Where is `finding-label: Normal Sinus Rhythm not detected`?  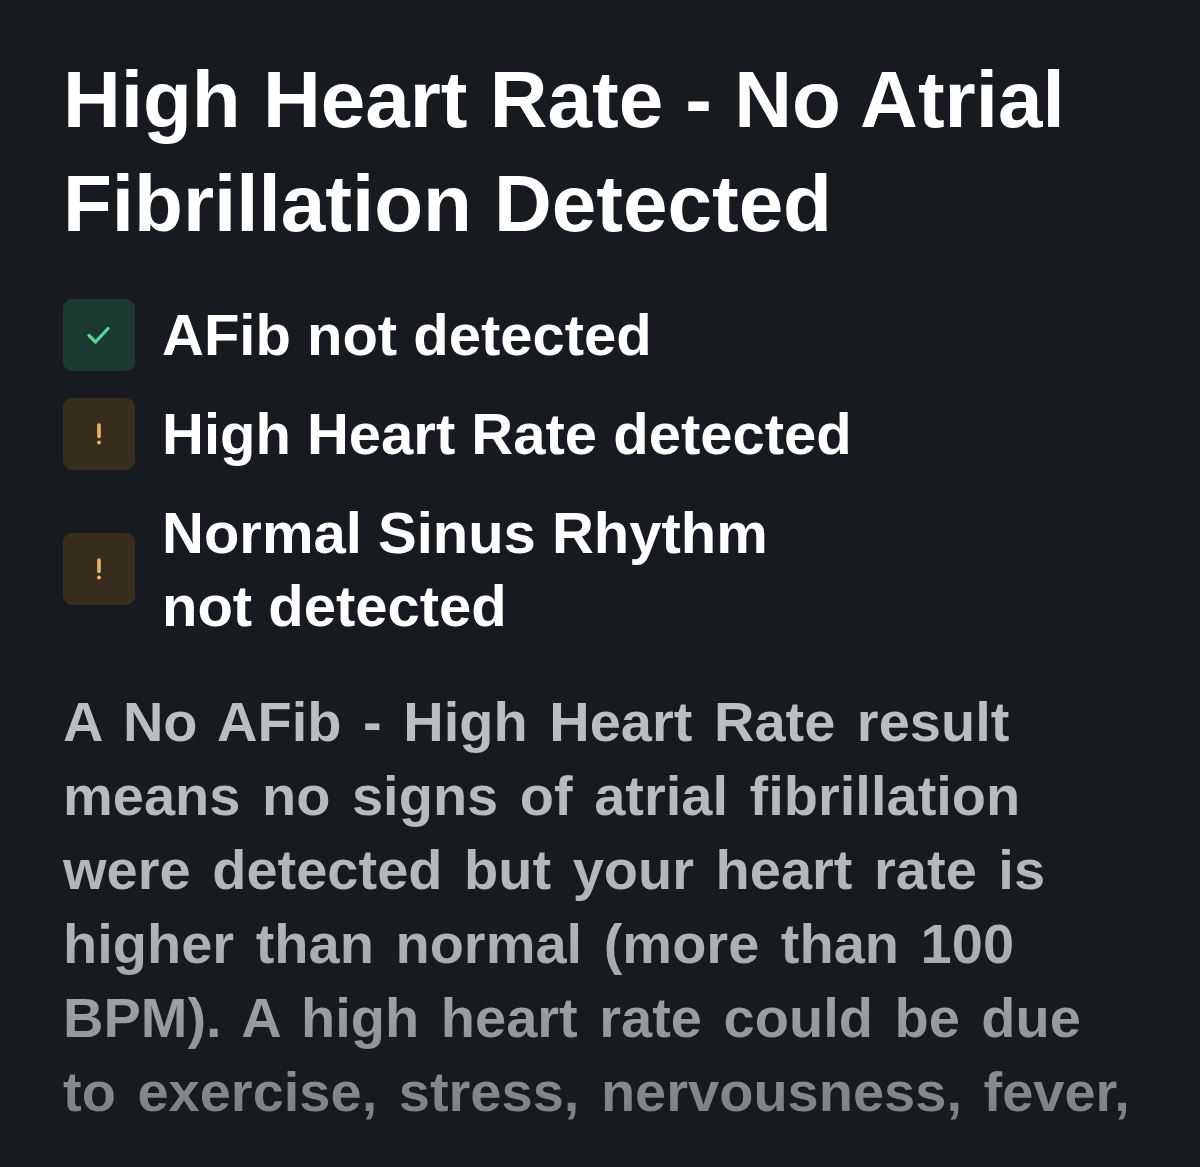
finding-label: Normal Sinus Rhythm not detected is located at coordinates (465, 569).